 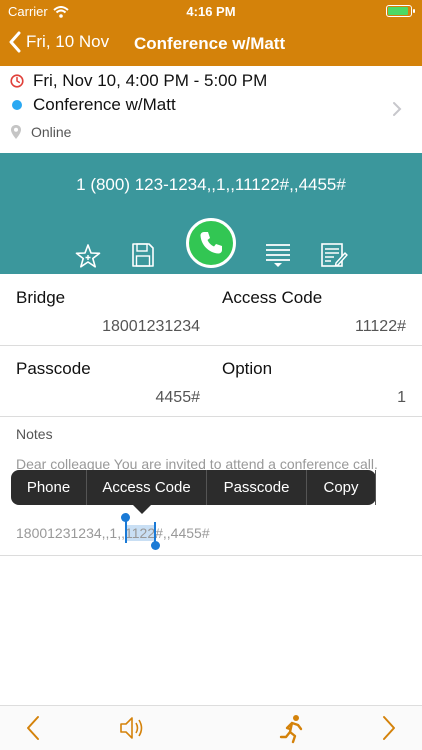 I want to click on edit-menu: Phone Access Code Passcode Copy, so click(x=193, y=492).